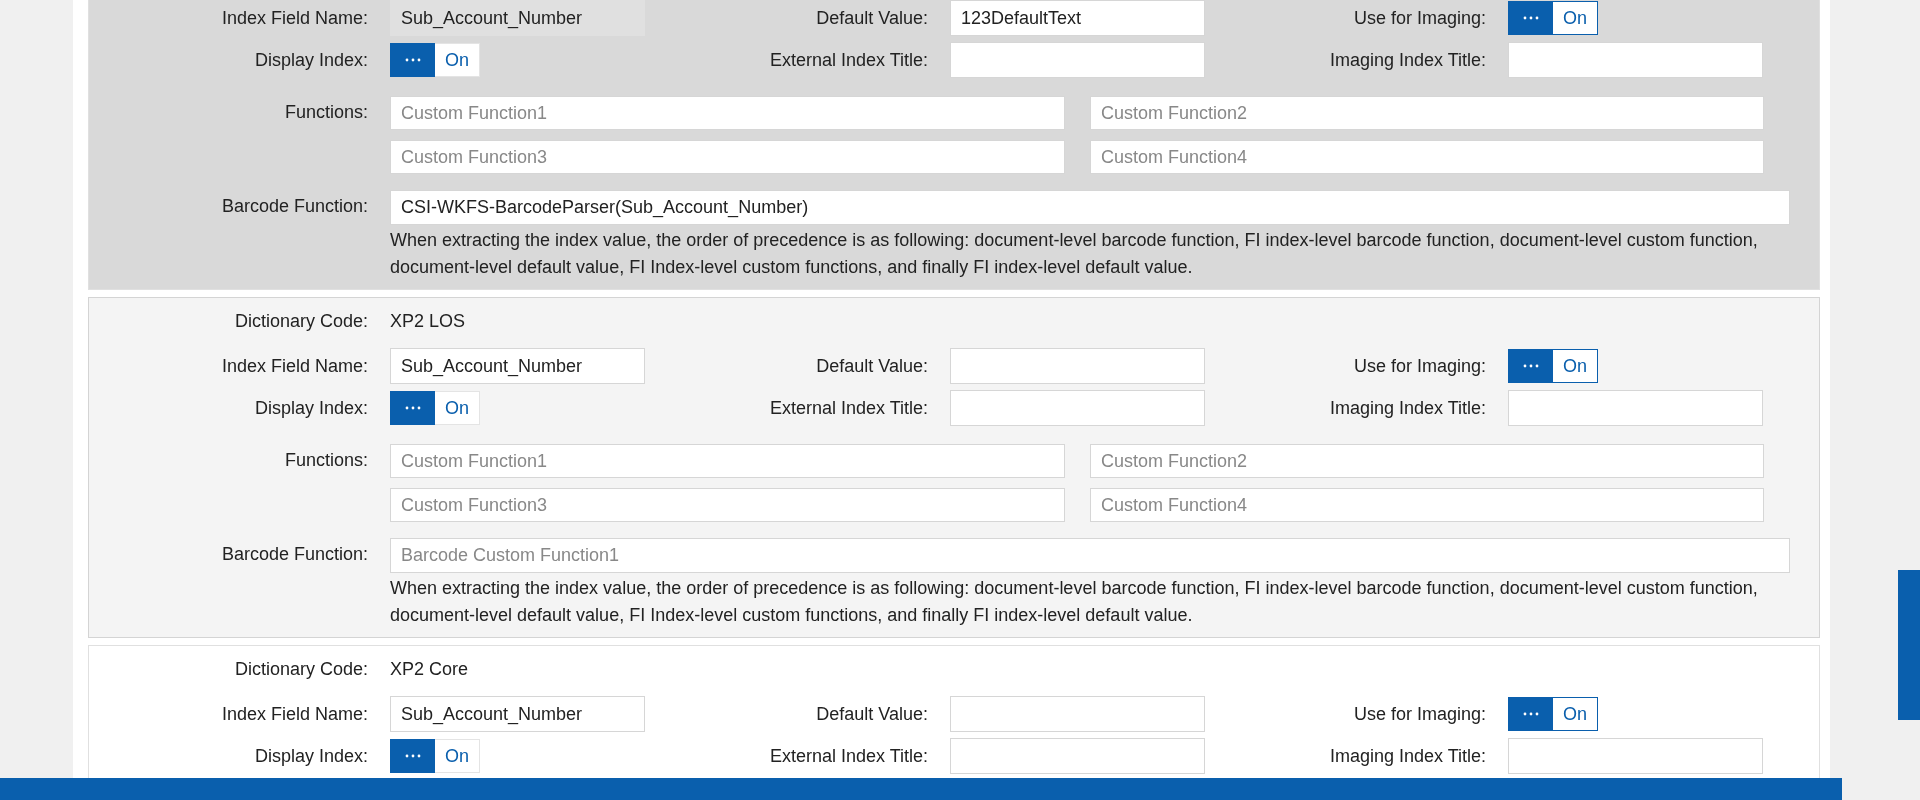 This screenshot has height=800, width=1920. I want to click on input-field: 123DefaultText, so click(1077, 18).